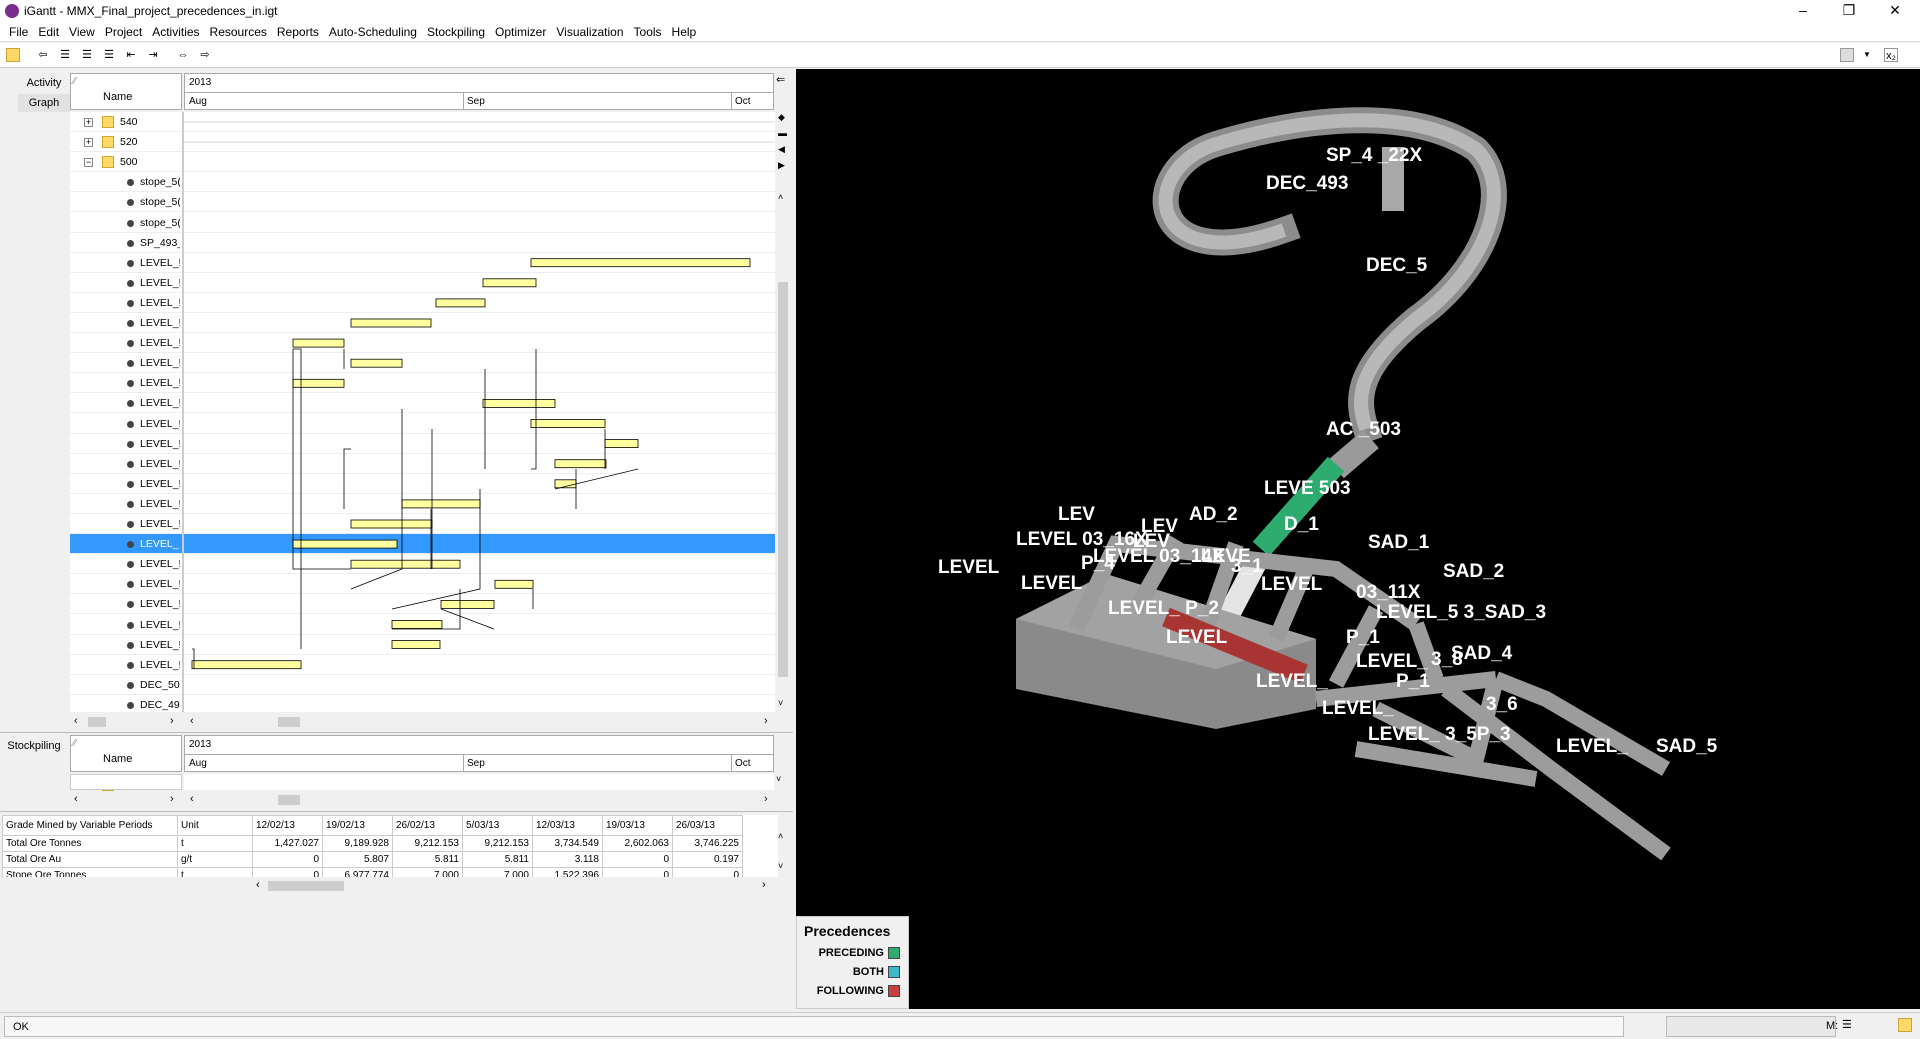 The width and height of the screenshot is (1920, 1039). I want to click on vertical-scrollbar: ◆ ▬ ◀ ▶ ˄ ˅, so click(783, 412).